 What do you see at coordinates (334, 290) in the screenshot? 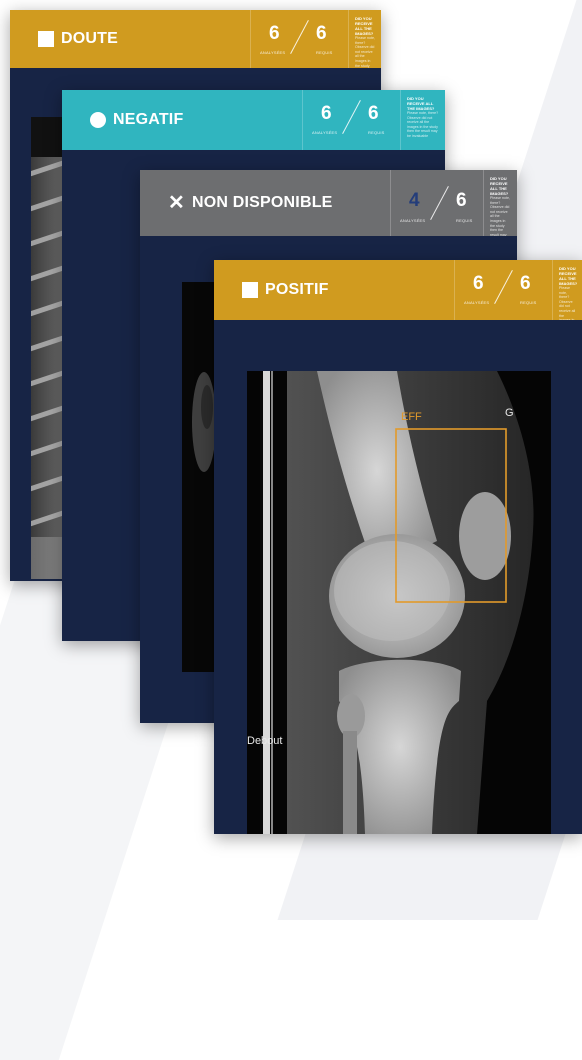
I see `status-label: POSITIF` at bounding box center [334, 290].